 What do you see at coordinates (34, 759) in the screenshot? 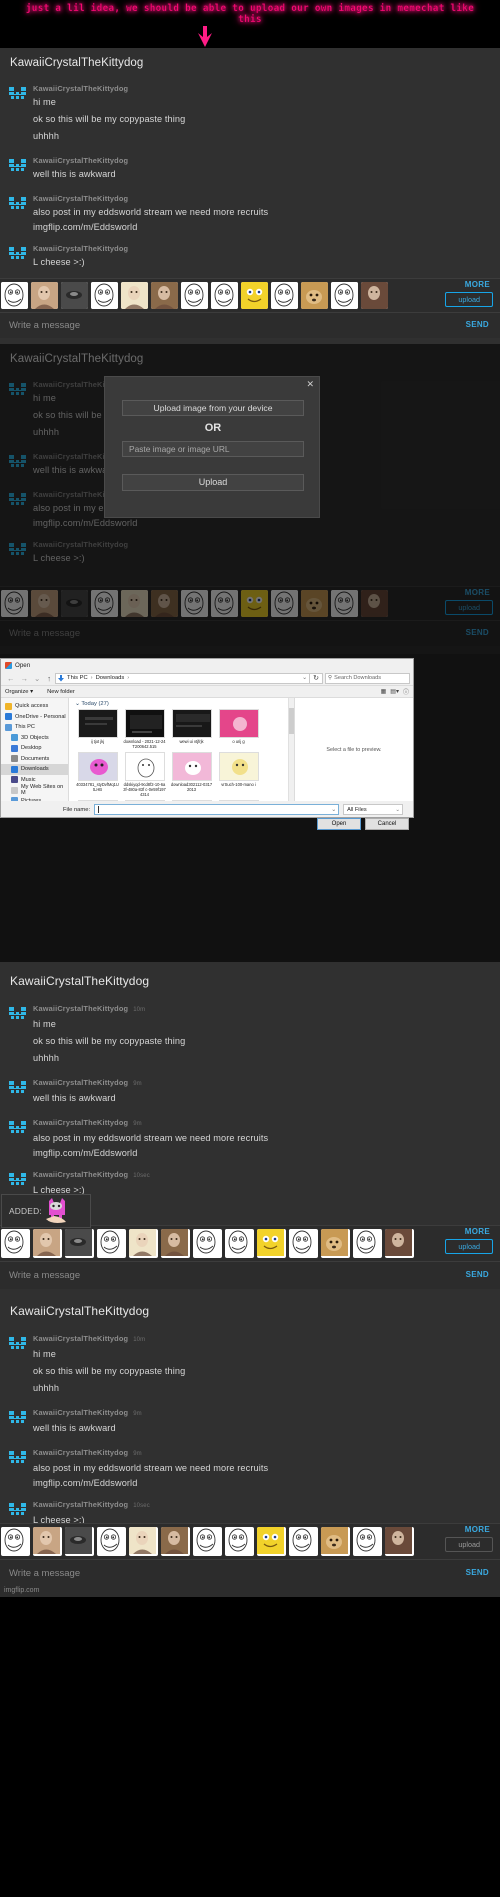
I see `sidebar-item-documents: Documents` at bounding box center [34, 759].